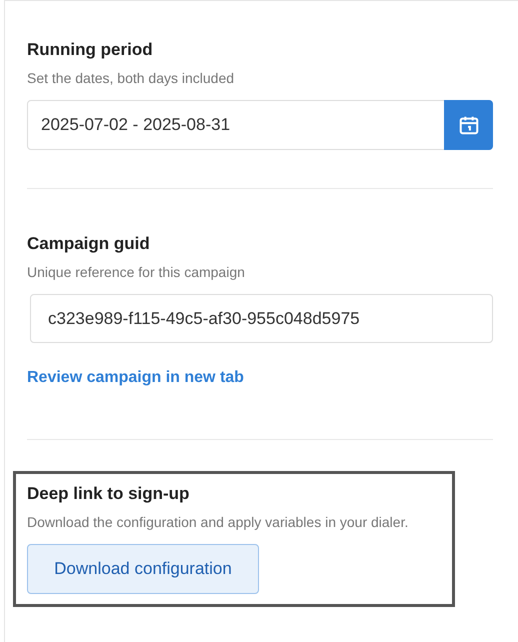  Describe the element at coordinates (143, 569) in the screenshot. I see `download-button: Download configuration` at that location.